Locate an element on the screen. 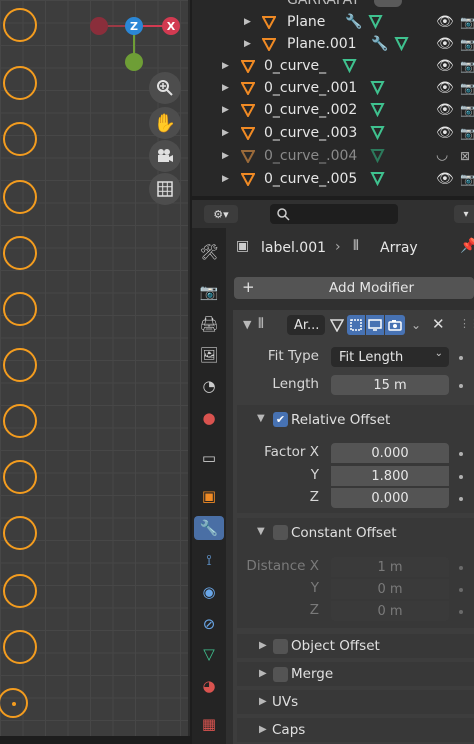  modifier-menu-chevron-icon: ⌄ is located at coordinates (416, 325).